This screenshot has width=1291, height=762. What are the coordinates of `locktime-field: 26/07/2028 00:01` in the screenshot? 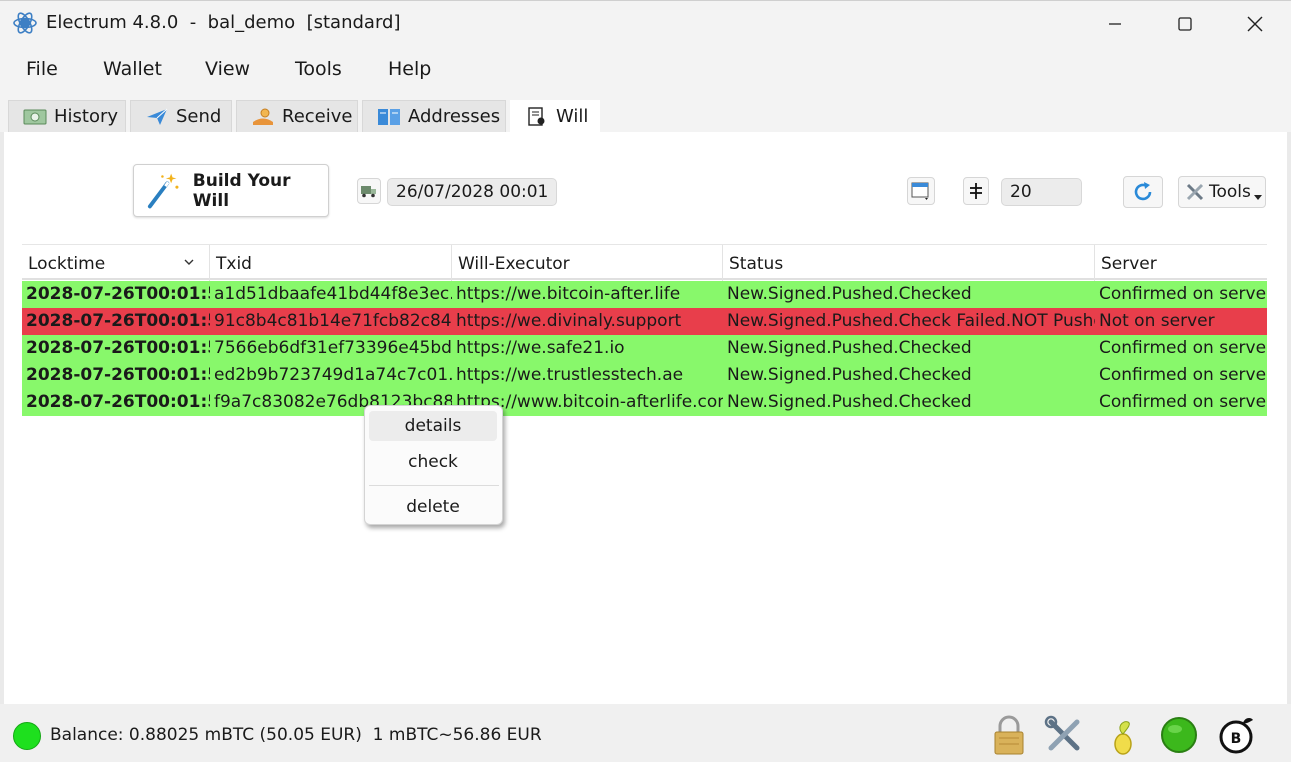 It's located at (472, 192).